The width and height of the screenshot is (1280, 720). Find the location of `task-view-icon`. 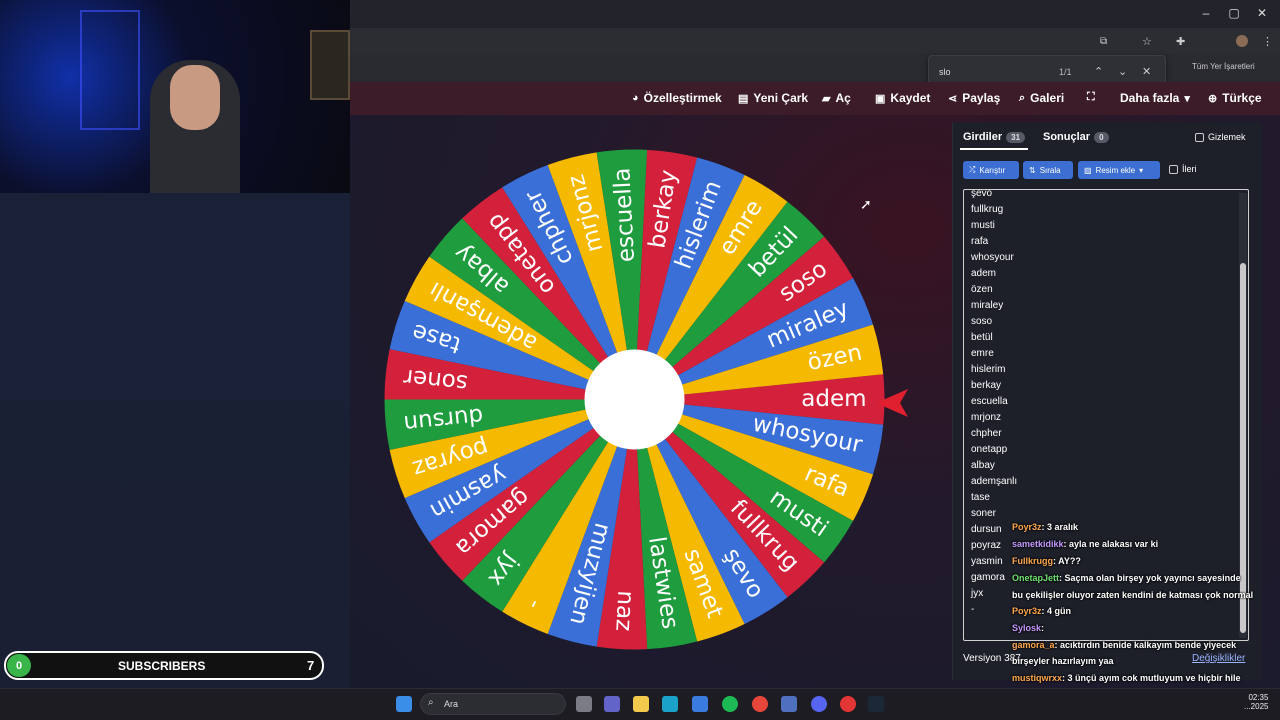

task-view-icon is located at coordinates (584, 704).